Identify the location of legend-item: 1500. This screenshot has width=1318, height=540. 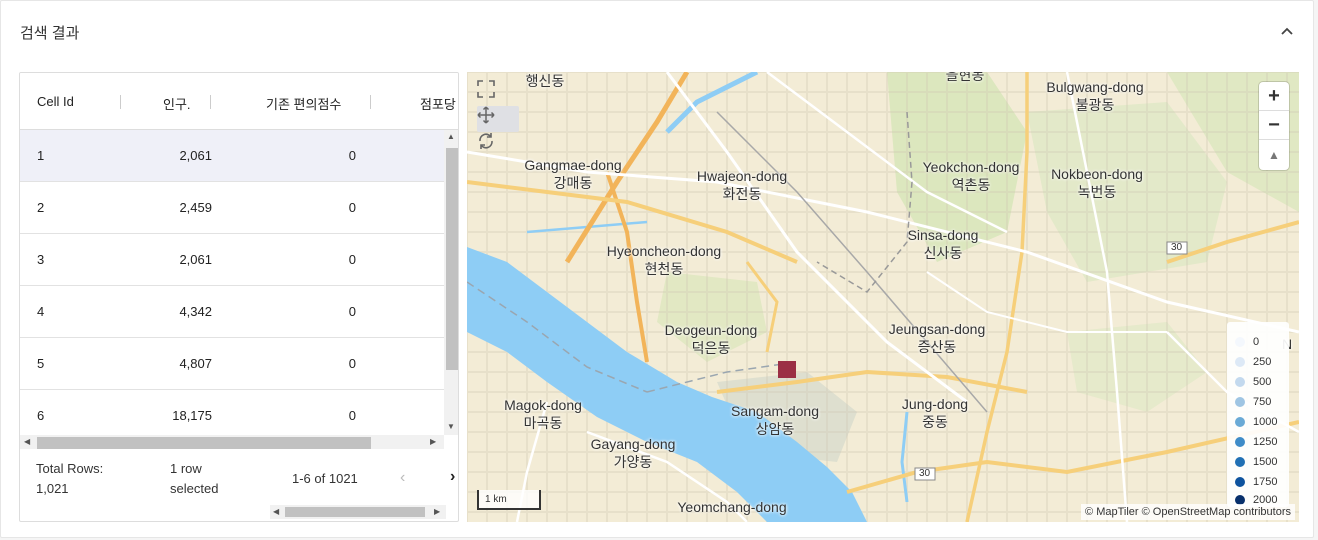
(1256, 462).